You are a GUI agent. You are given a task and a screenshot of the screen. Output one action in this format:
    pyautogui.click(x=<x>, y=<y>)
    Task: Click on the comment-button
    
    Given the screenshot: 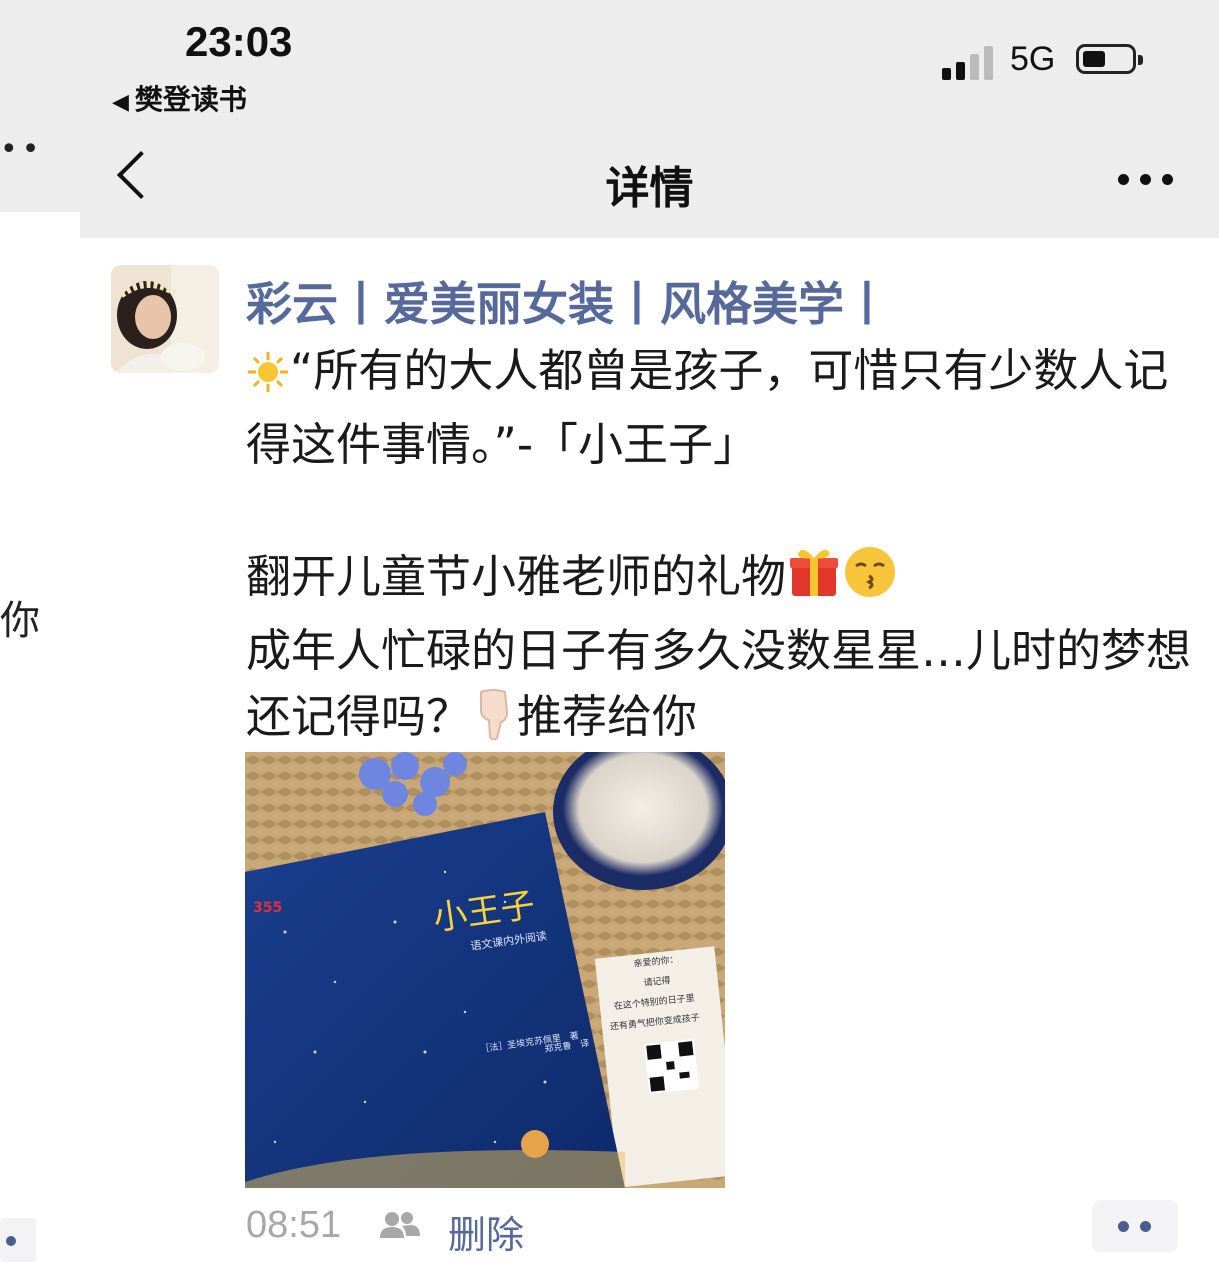 What is the action you would take?
    pyautogui.click(x=1135, y=1226)
    